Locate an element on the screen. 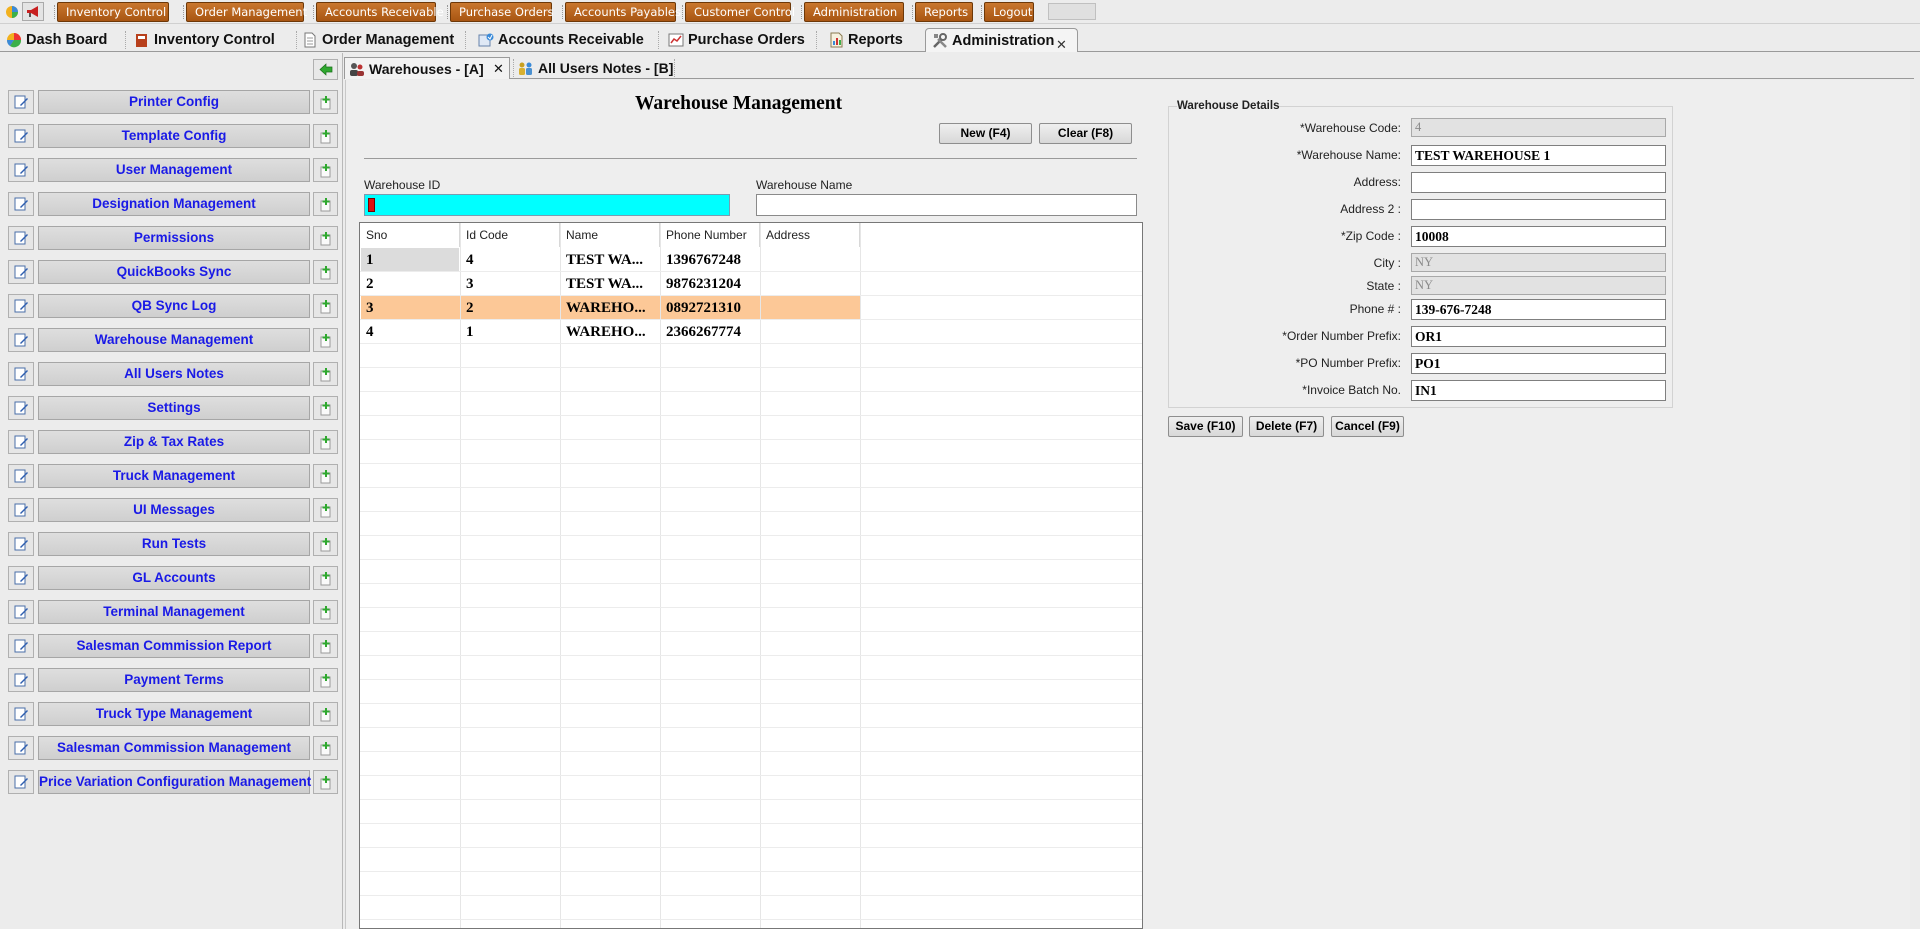  sidebar-item-button: Template Config is located at coordinates (174, 136).